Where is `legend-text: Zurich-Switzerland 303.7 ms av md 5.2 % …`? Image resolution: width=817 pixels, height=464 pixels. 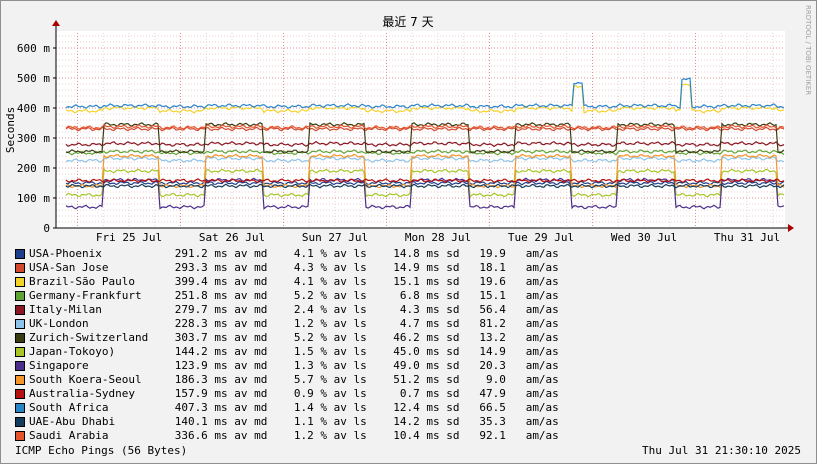 legend-text: Zurich-Switzerland 303.7 ms av md 5.2 % … is located at coordinates (294, 337).